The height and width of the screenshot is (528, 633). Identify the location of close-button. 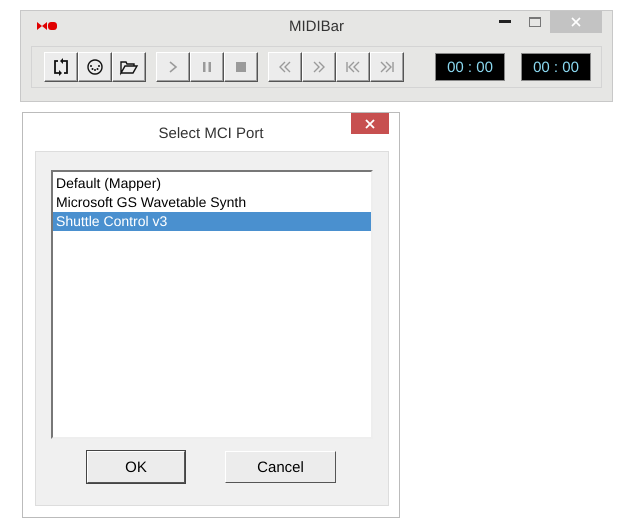
(370, 123).